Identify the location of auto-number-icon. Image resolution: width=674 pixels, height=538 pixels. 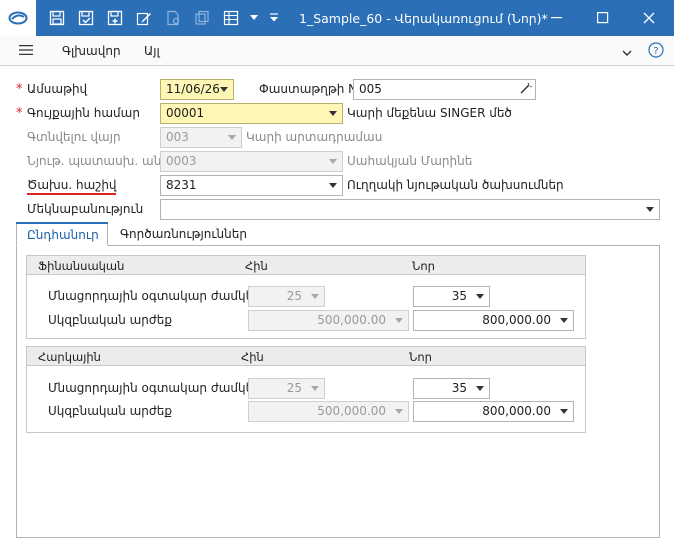
(525, 90).